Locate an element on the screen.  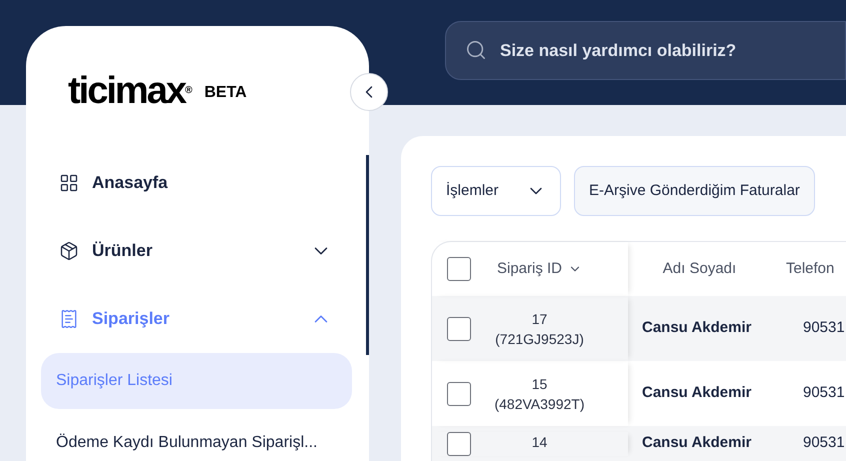
menu-item: Siparişler is located at coordinates (196, 319).